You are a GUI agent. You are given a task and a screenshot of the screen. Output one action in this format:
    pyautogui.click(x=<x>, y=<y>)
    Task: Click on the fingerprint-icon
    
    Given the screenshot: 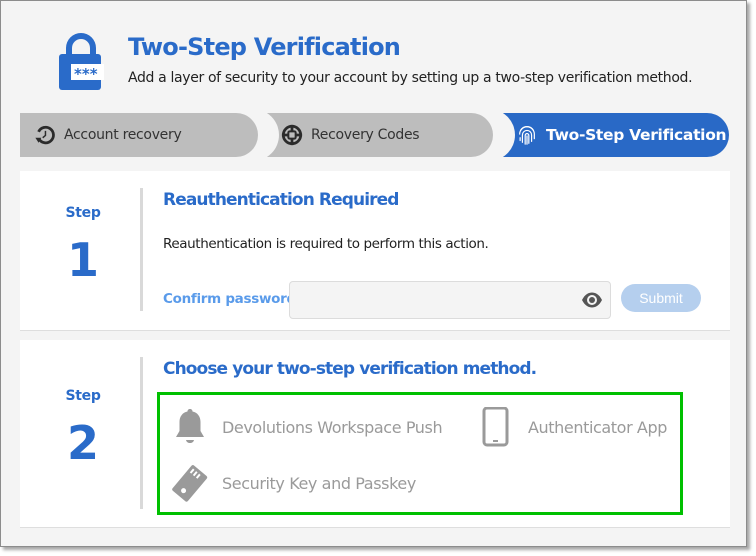 What is the action you would take?
    pyautogui.click(x=527, y=135)
    